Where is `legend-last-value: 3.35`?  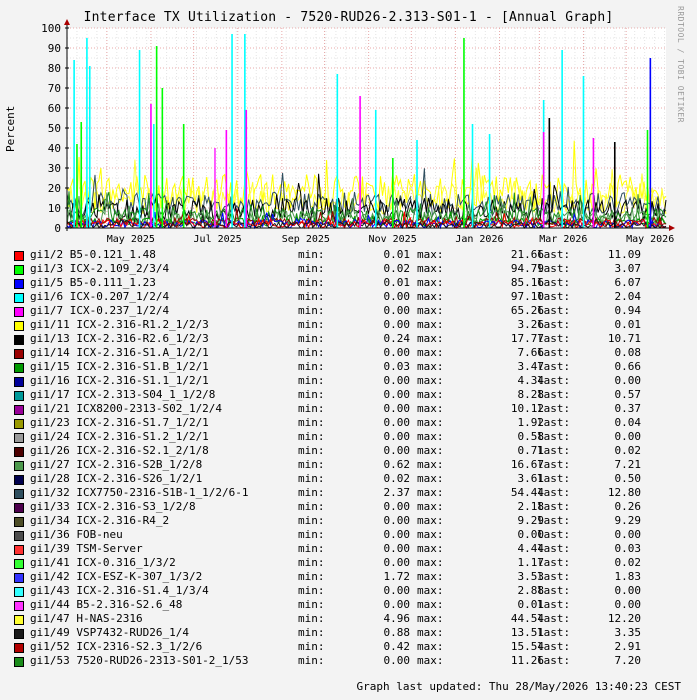
legend-last-value: 3.35 is located at coordinates (628, 632).